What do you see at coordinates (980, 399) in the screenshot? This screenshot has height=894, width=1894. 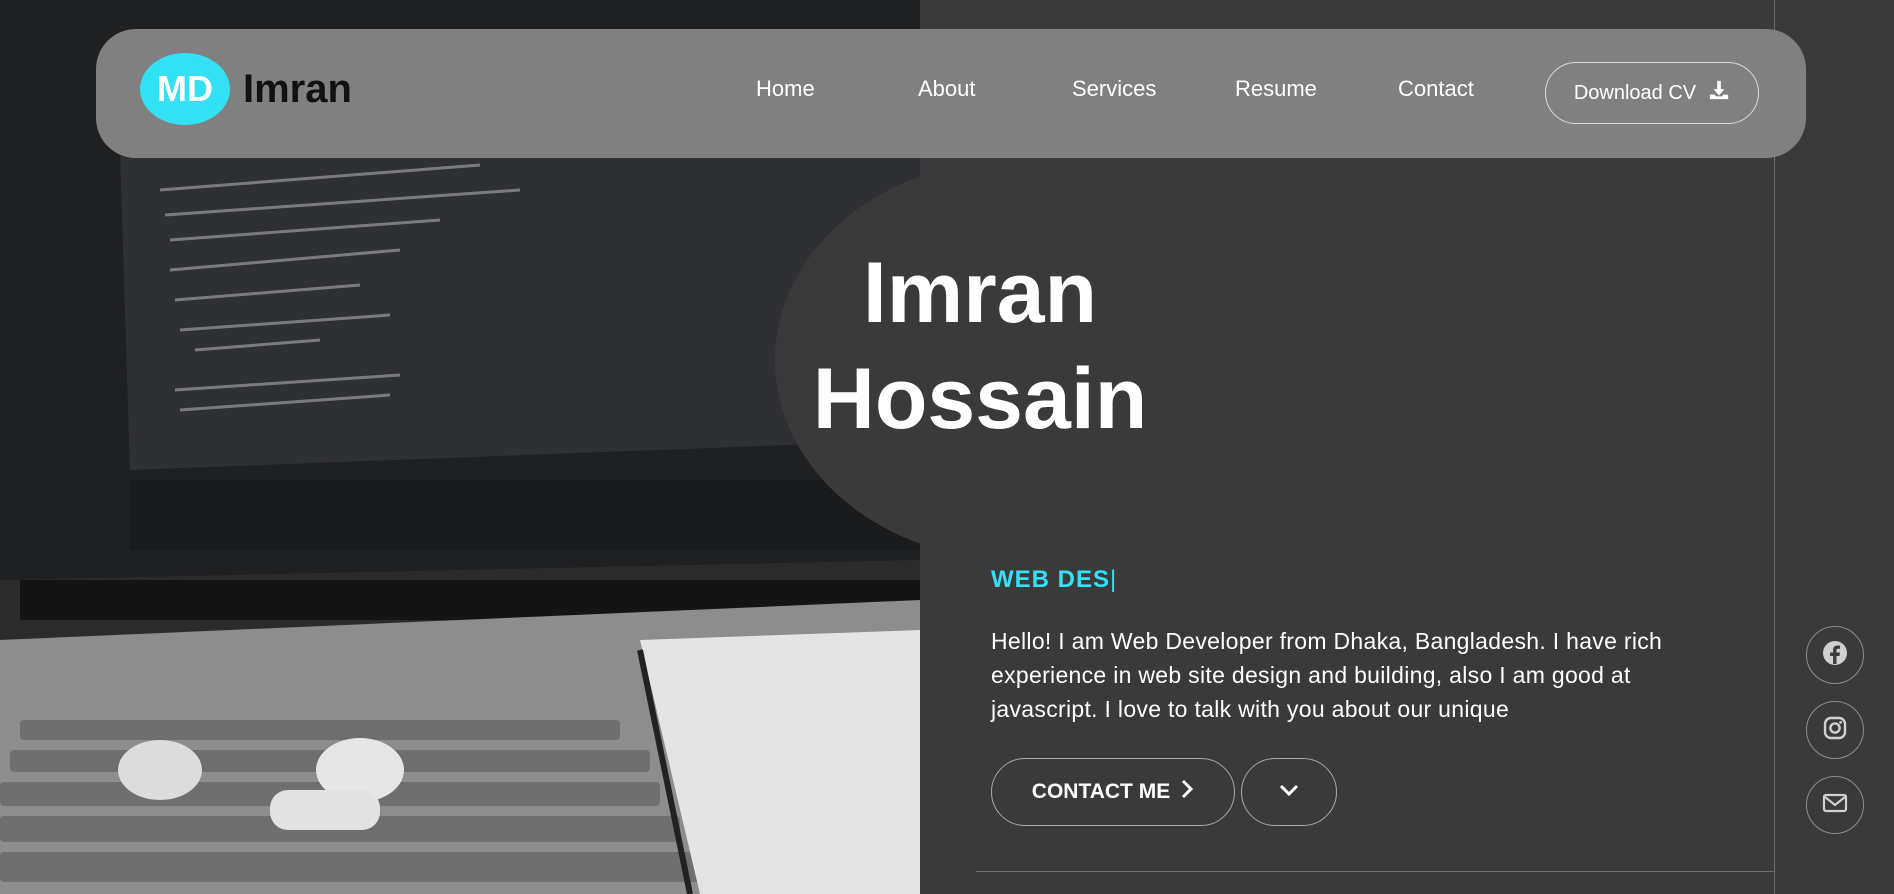 I see `hero-title-line2: Hossain` at bounding box center [980, 399].